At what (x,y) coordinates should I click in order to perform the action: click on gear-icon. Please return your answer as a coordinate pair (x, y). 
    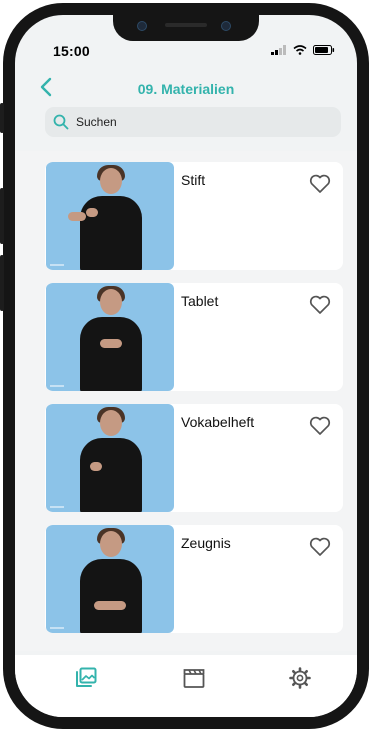
    Looking at the image, I should click on (300, 678).